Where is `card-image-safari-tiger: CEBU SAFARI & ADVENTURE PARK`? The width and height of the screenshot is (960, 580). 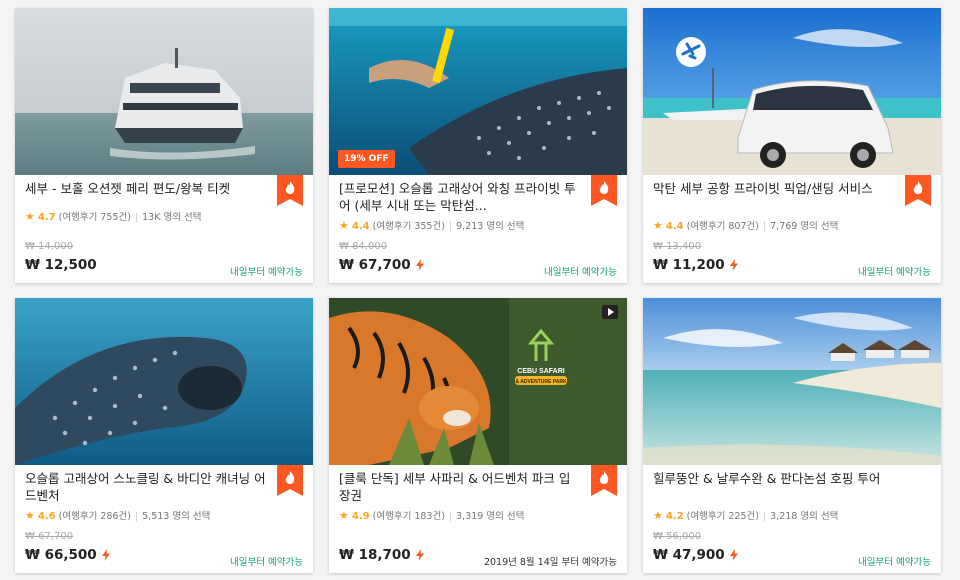
card-image-safari-tiger: CEBU SAFARI & ADVENTURE PARK is located at coordinates (478, 381).